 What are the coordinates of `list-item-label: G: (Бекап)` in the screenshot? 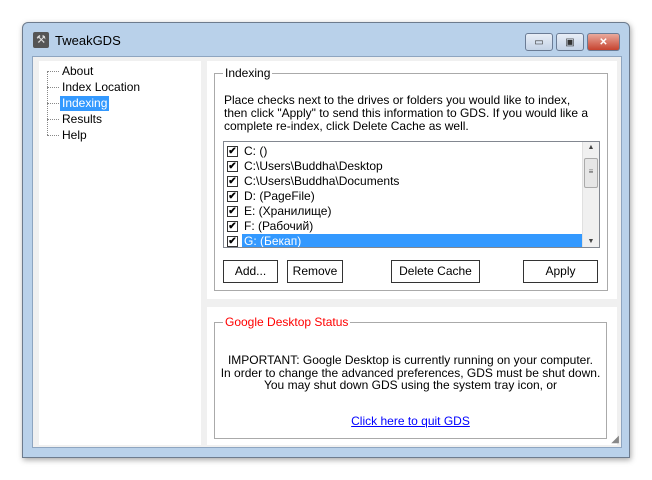 It's located at (412, 240).